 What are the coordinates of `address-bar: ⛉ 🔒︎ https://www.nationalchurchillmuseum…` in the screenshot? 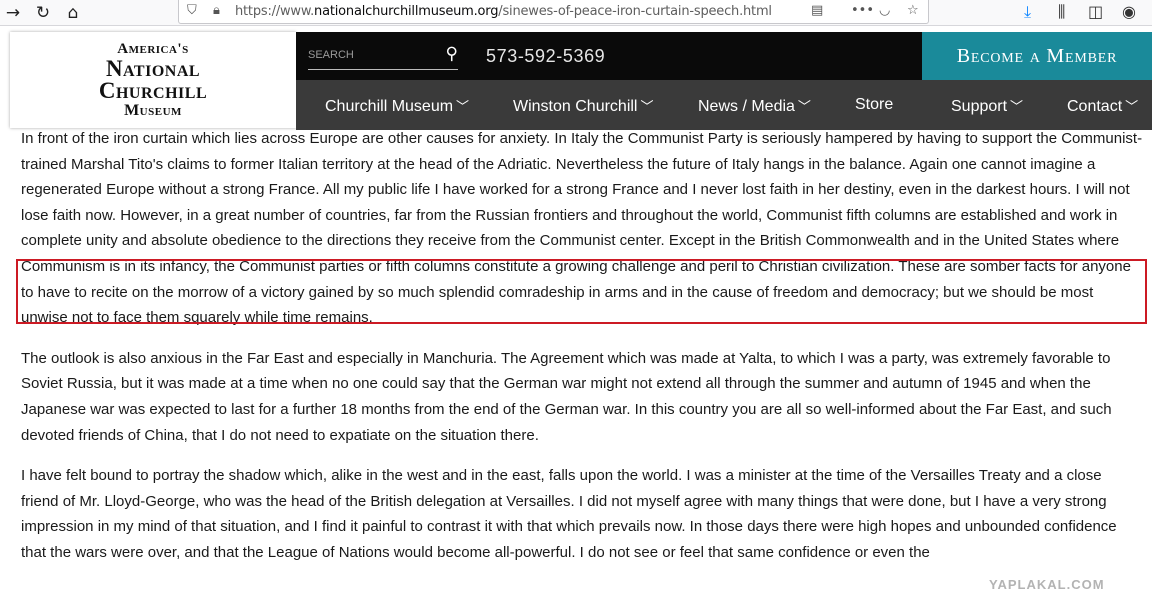 It's located at (553, 12).